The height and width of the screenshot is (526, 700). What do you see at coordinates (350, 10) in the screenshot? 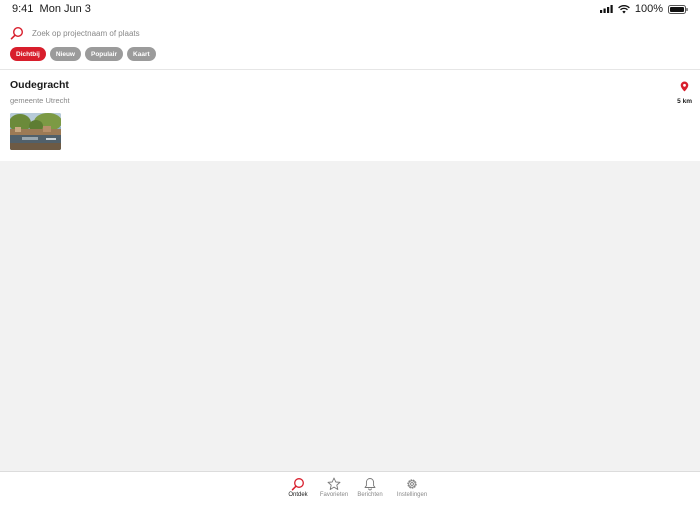
I see `status-bar: 9:41 Mon Jun 3 100%` at bounding box center [350, 10].